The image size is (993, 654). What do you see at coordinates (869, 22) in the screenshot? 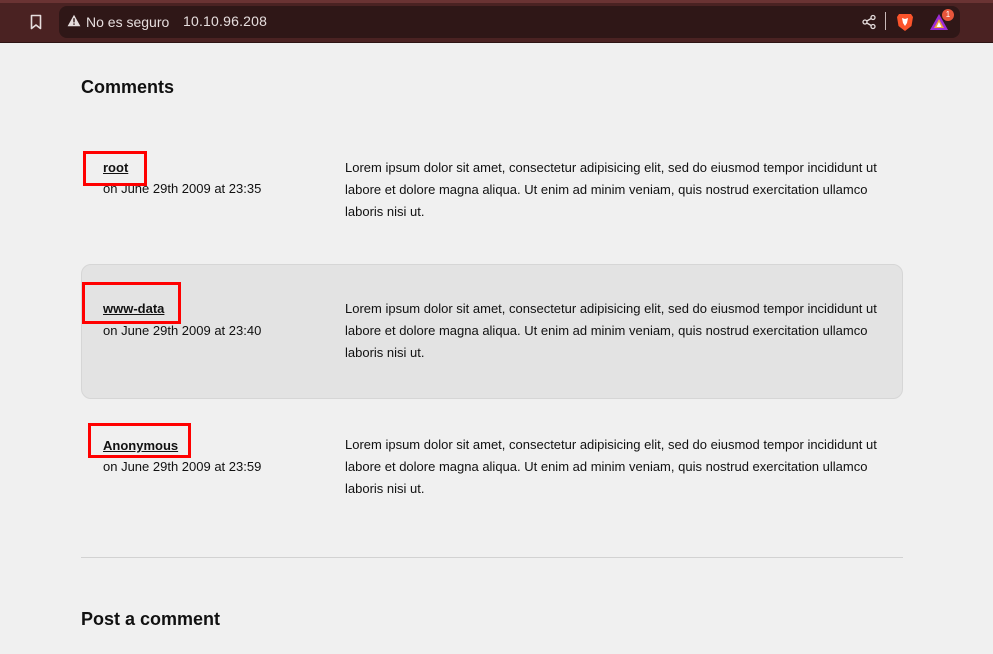
I see `share-icon` at bounding box center [869, 22].